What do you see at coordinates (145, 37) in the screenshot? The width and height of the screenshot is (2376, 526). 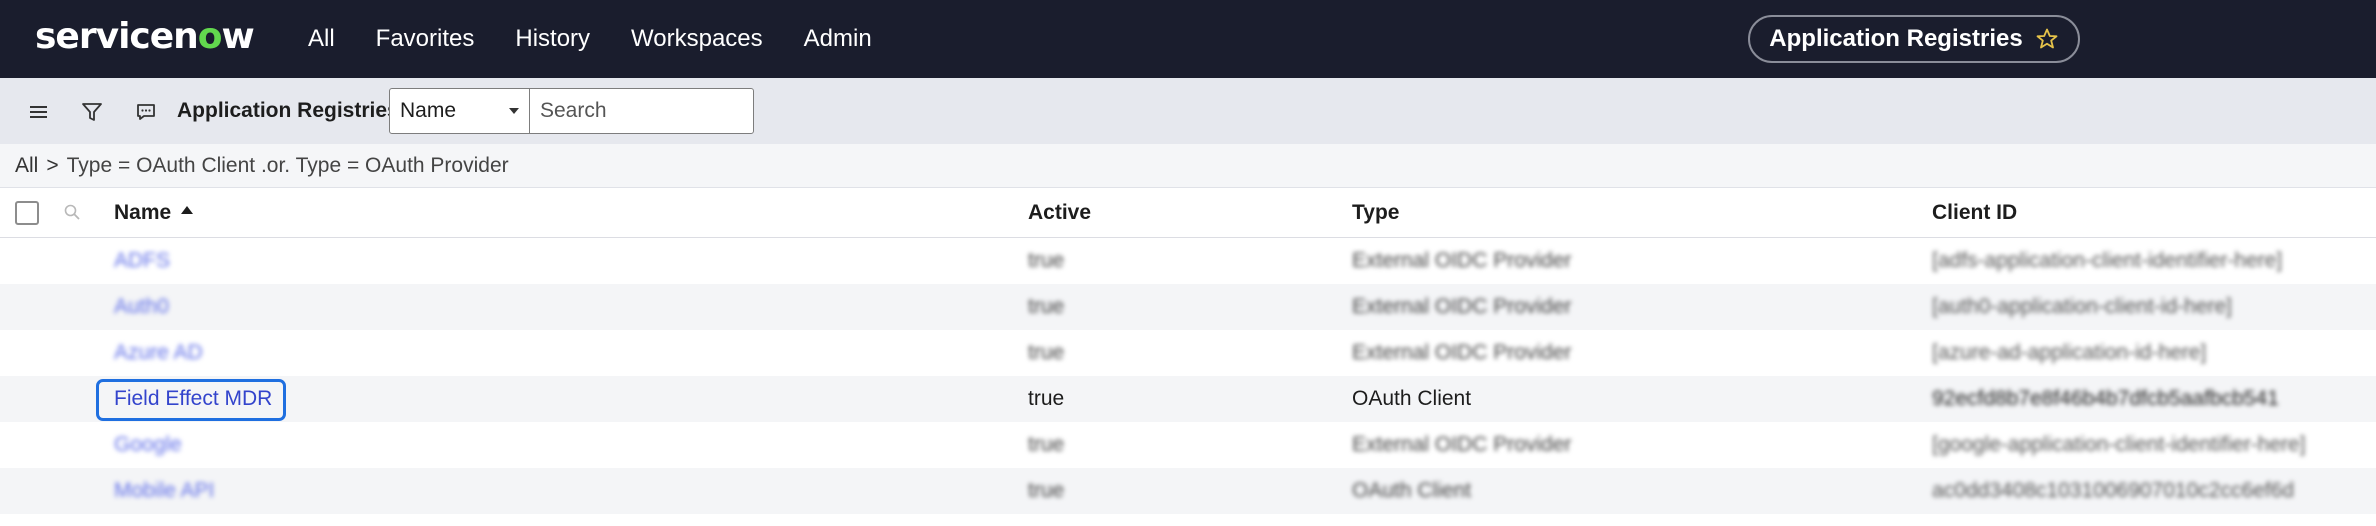 I see `servicenow-logo: servicenow` at bounding box center [145, 37].